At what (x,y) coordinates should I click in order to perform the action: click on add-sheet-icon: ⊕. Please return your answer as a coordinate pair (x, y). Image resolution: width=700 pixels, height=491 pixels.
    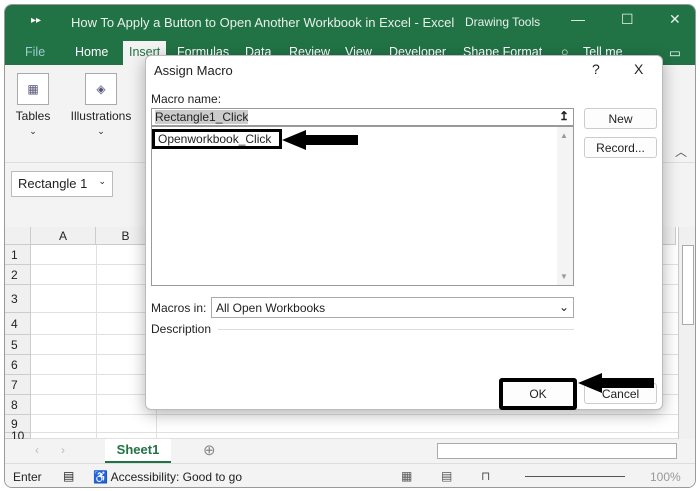
    Looking at the image, I should click on (209, 450).